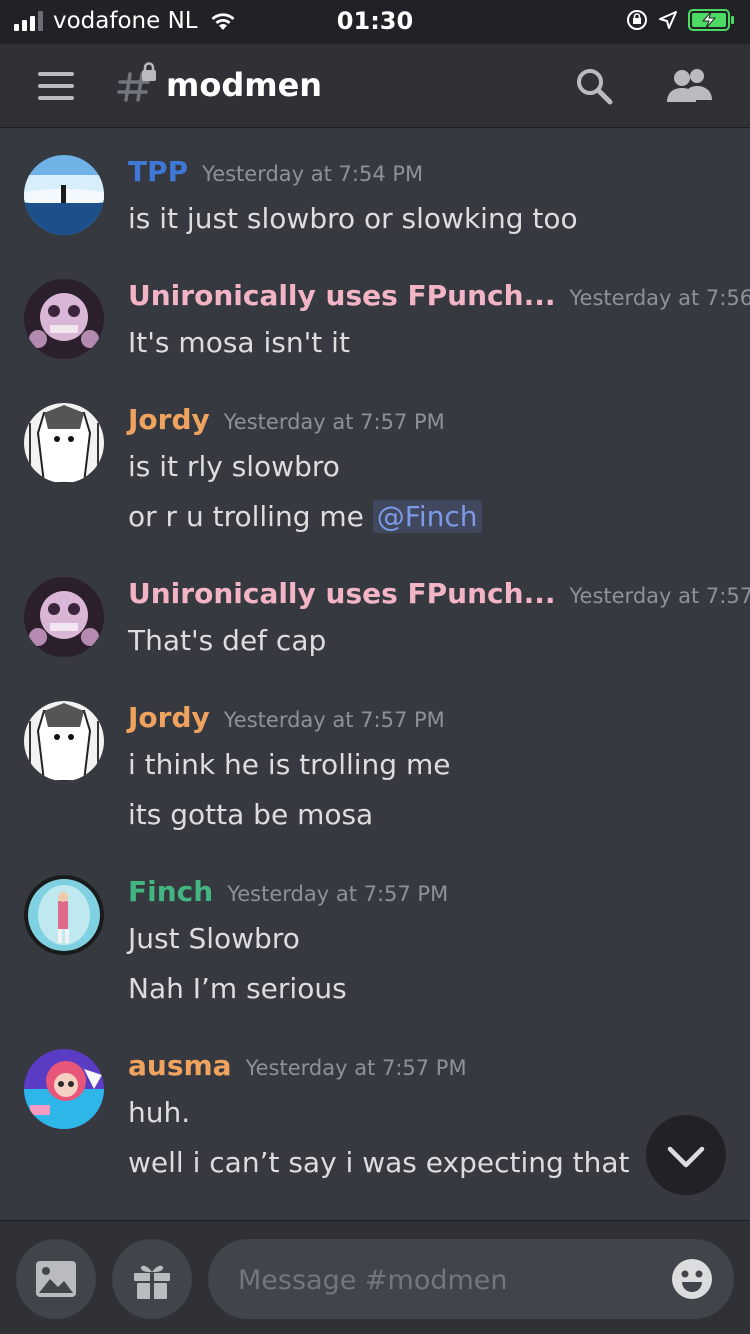 This screenshot has width=750, height=1334. I want to click on message-text: Nah I’m serious, so click(237, 988).